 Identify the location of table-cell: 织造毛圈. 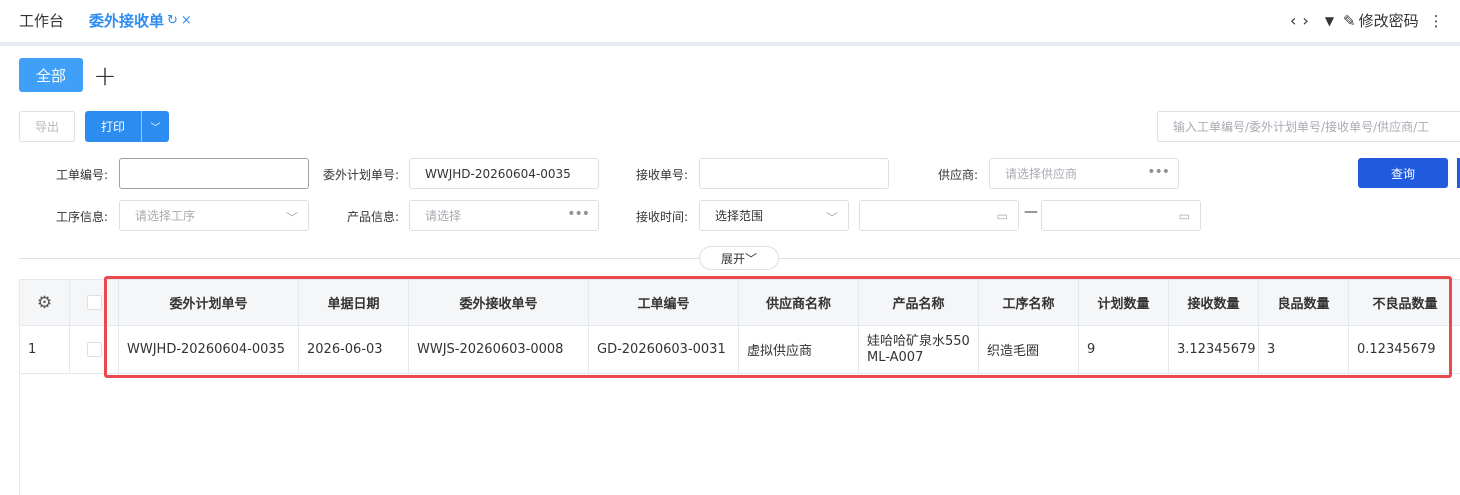
(1029, 349).